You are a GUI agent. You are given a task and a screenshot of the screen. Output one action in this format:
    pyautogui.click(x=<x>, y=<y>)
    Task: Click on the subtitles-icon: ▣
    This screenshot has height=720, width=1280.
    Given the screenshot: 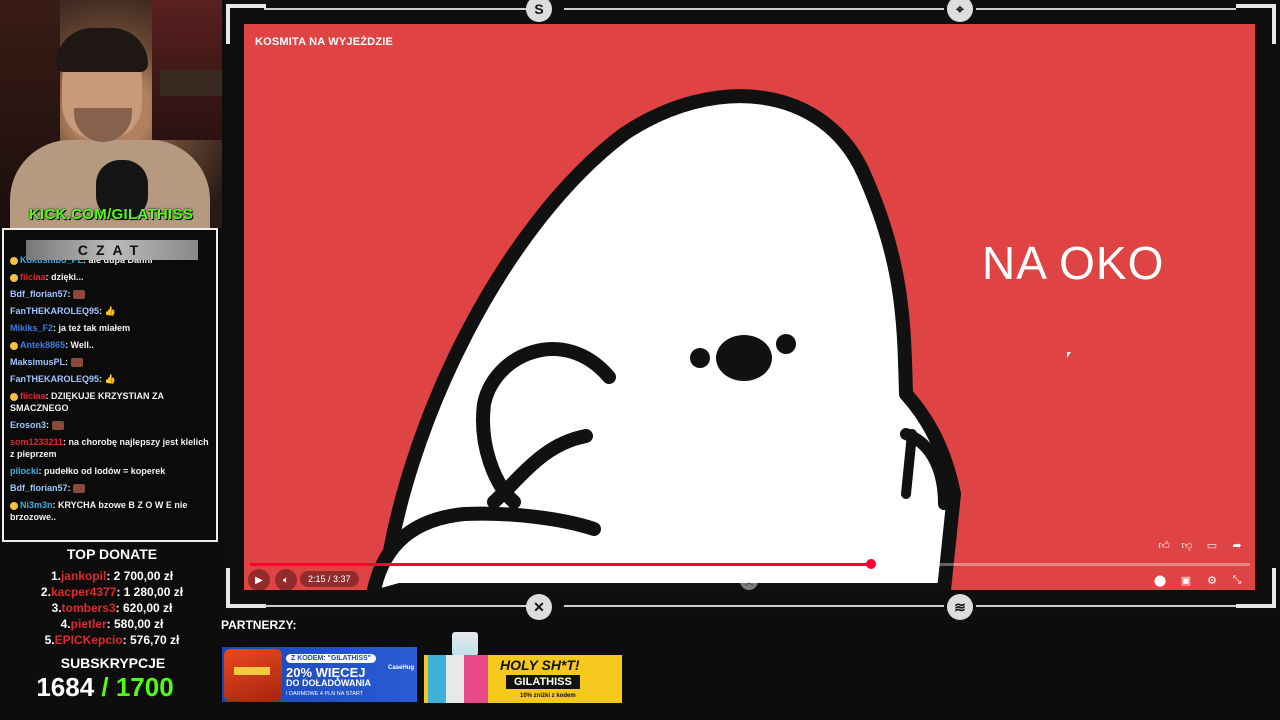 What is the action you would take?
    pyautogui.click(x=1186, y=580)
    